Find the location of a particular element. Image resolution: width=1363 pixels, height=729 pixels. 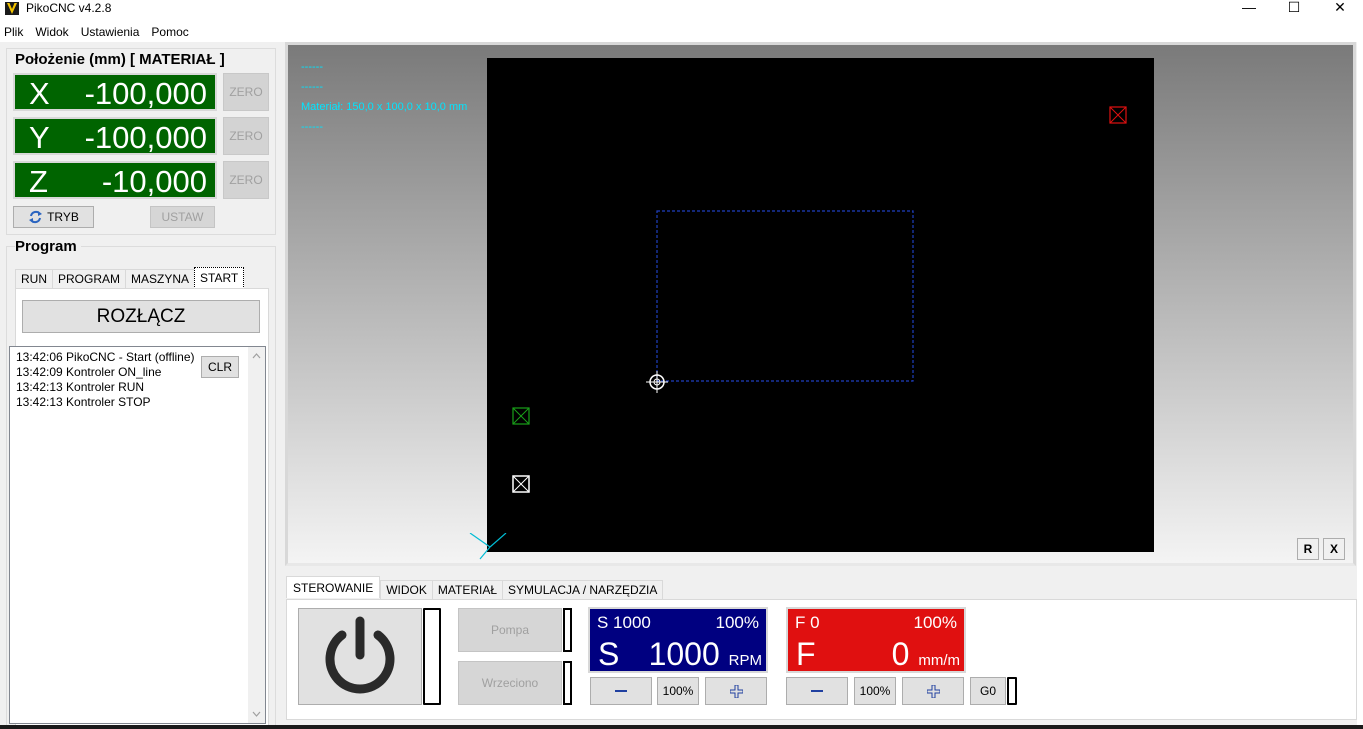

close-button: ✕ is located at coordinates (1340, 7).